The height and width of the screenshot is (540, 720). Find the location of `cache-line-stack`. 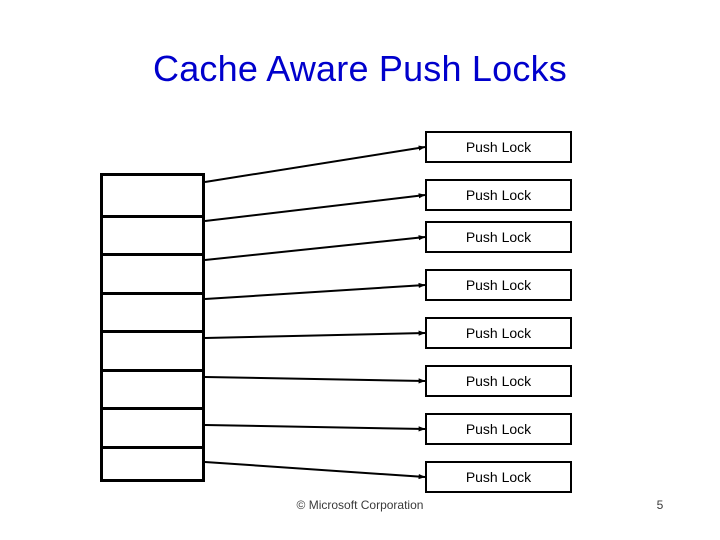

cache-line-stack is located at coordinates (152, 327).